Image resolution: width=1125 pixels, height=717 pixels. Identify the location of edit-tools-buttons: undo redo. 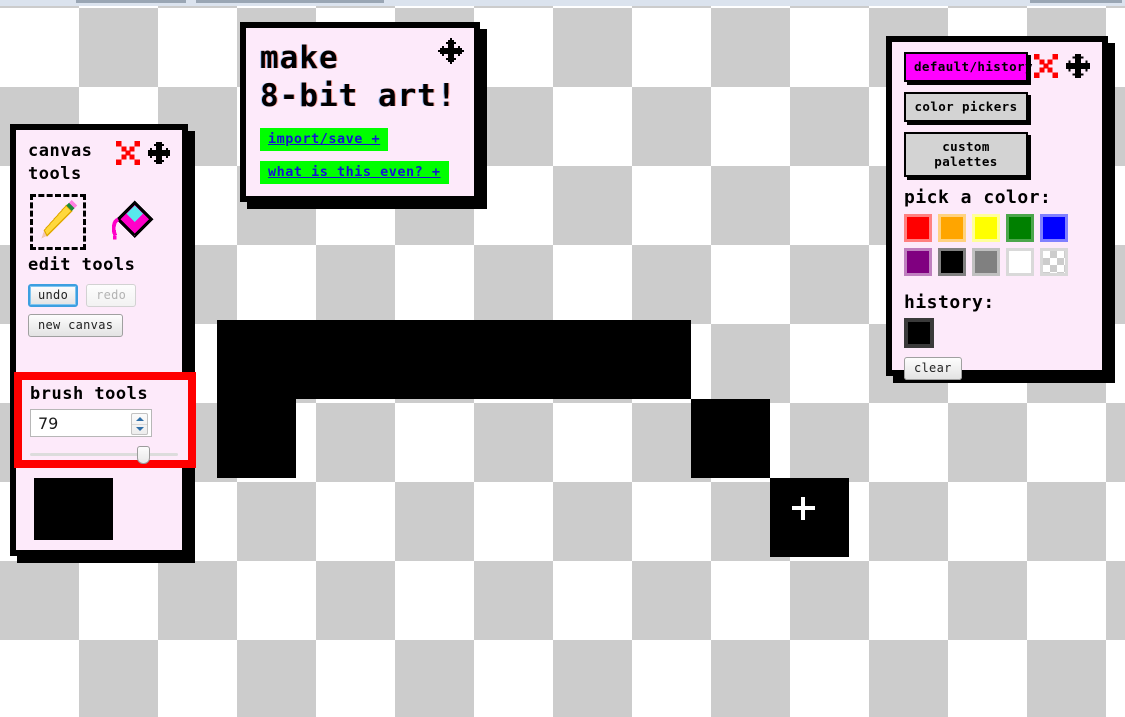
(99, 295).